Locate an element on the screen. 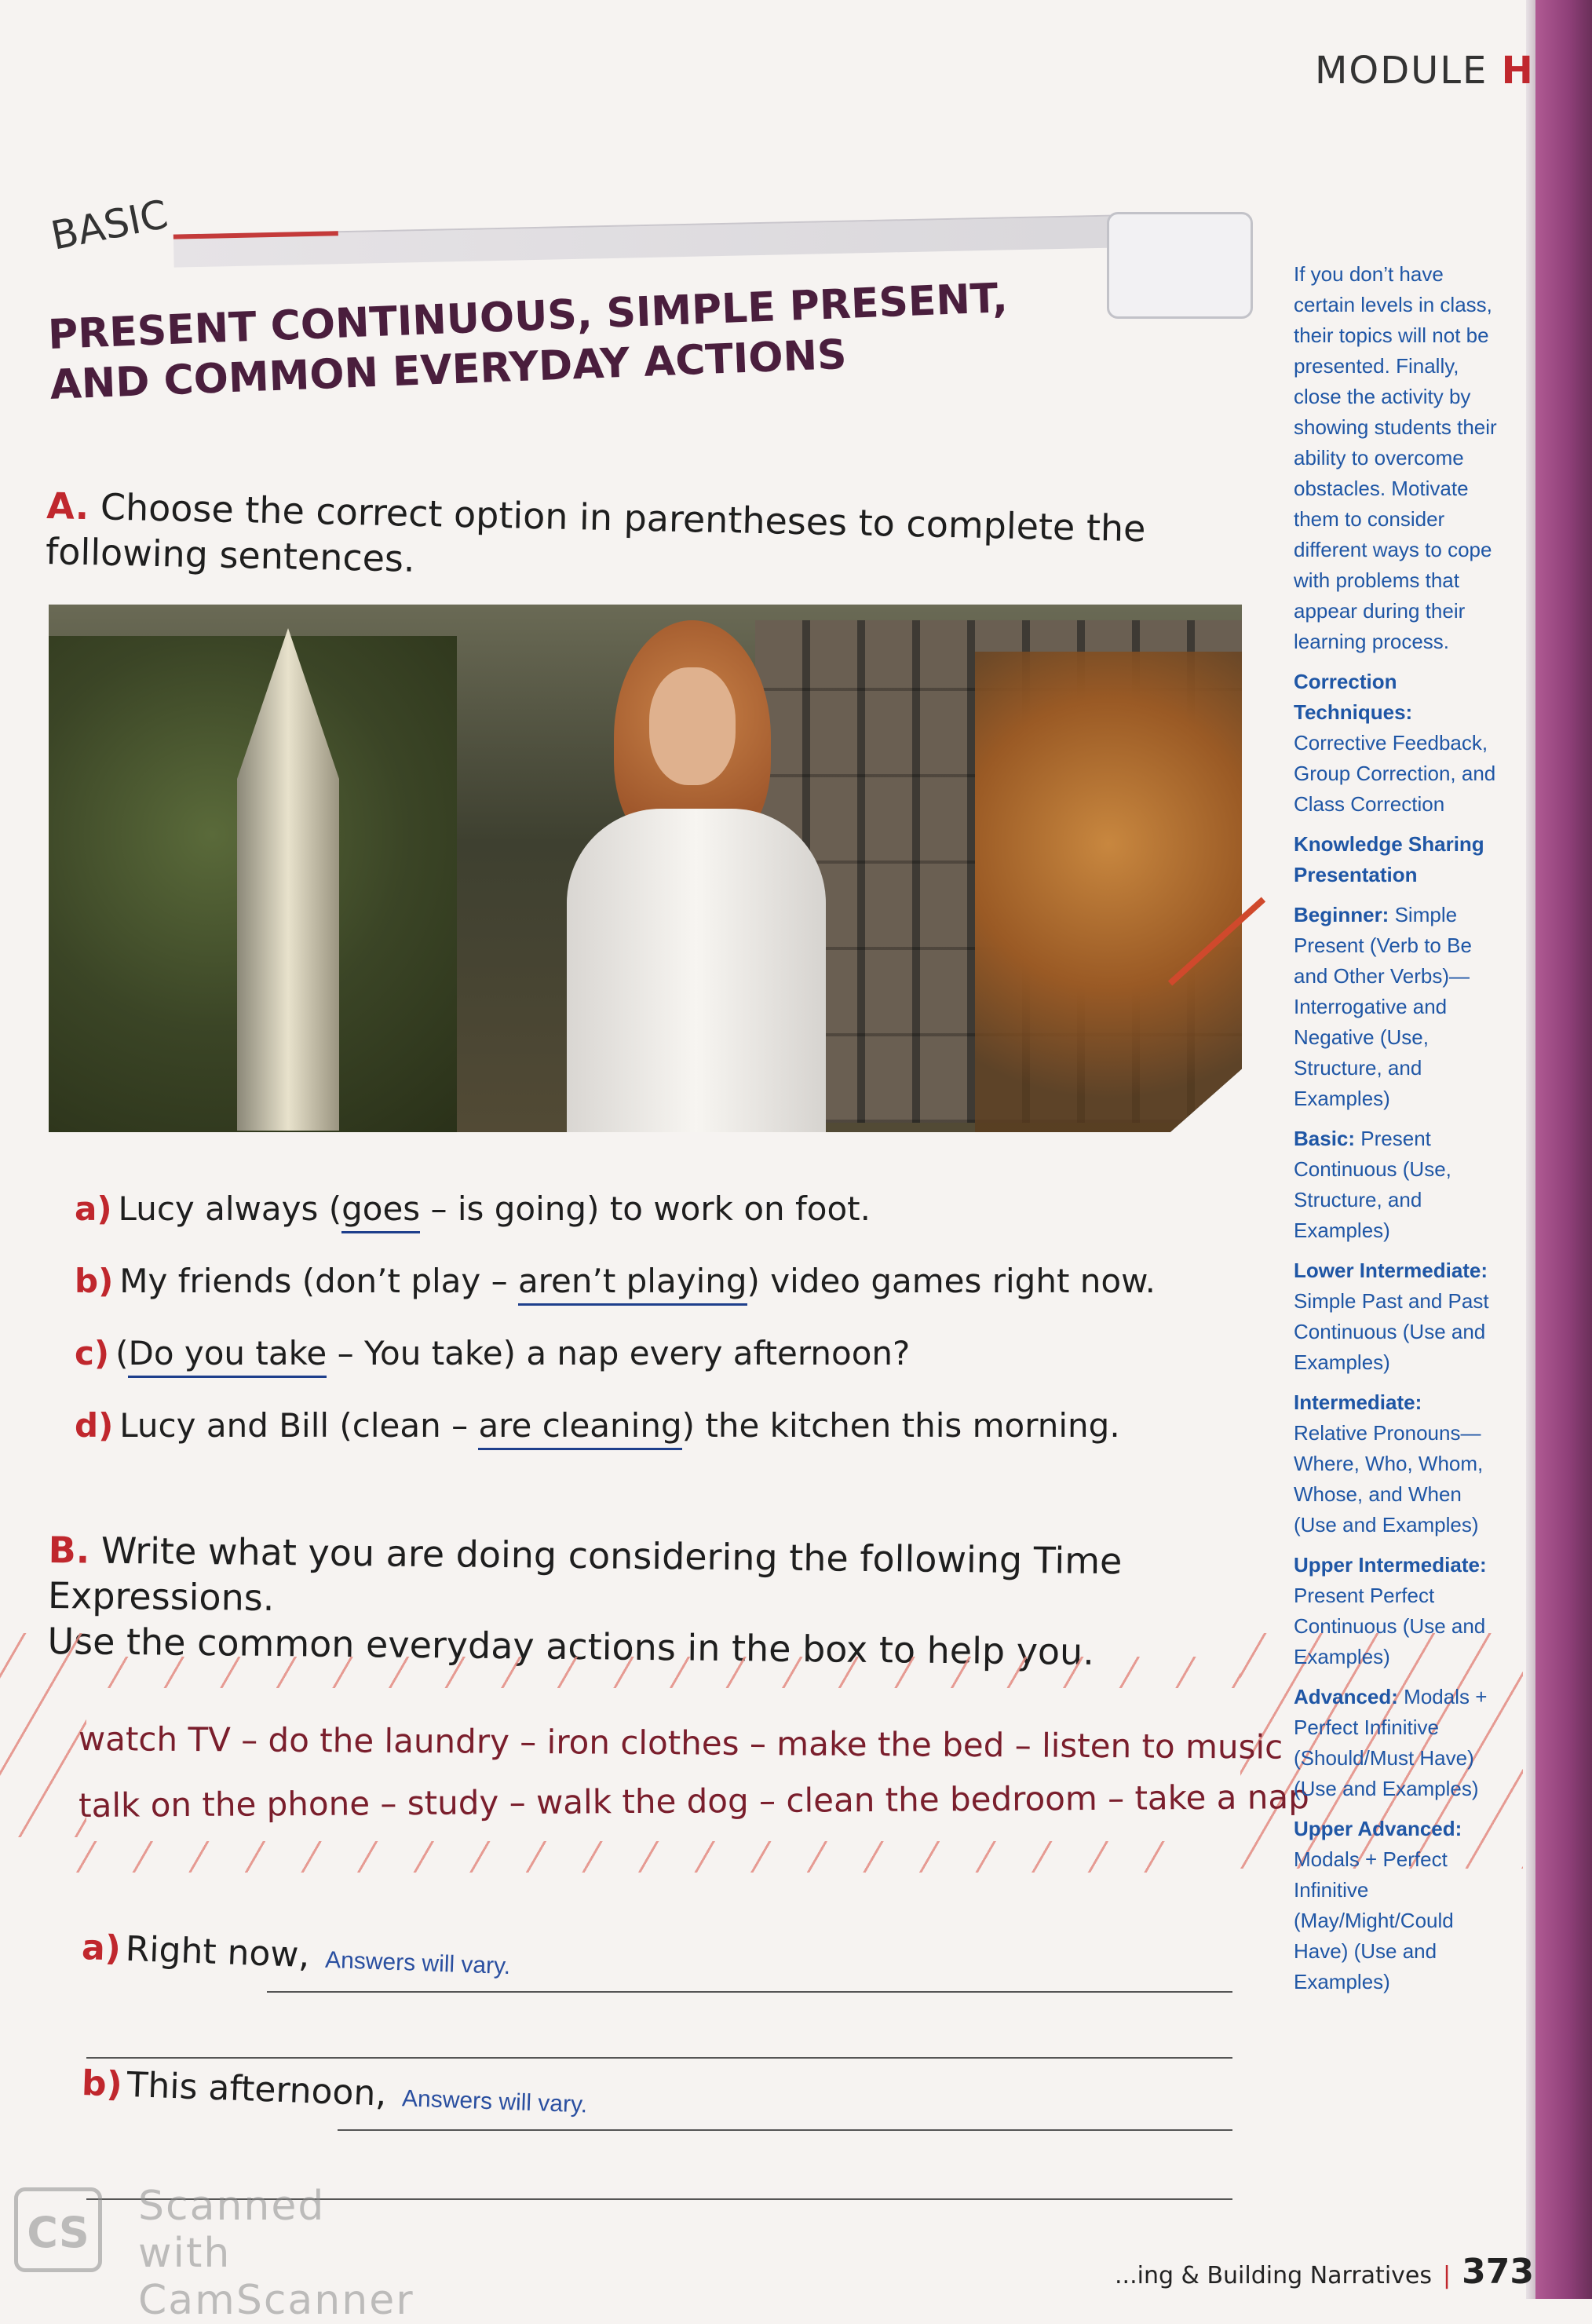 This screenshot has height=2324, width=1592. module-header: MODULE H is located at coordinates (1425, 71).